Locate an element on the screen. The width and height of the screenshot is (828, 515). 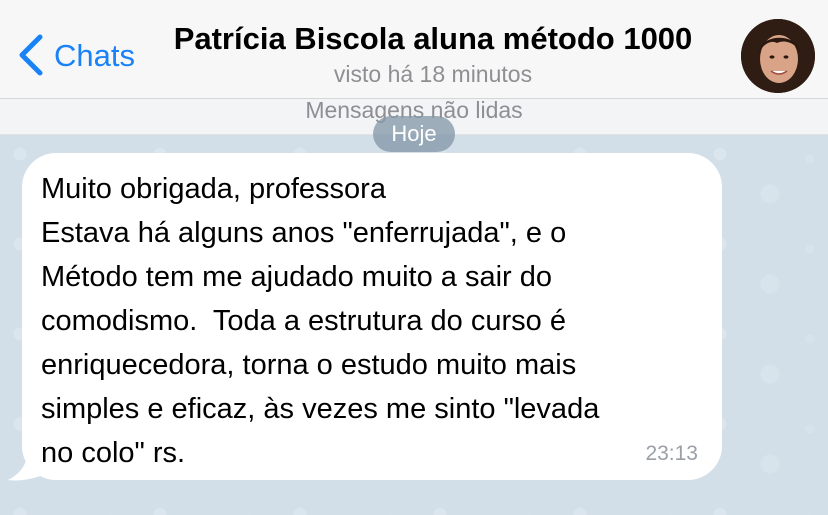
back-button: Chats is located at coordinates (74, 55).